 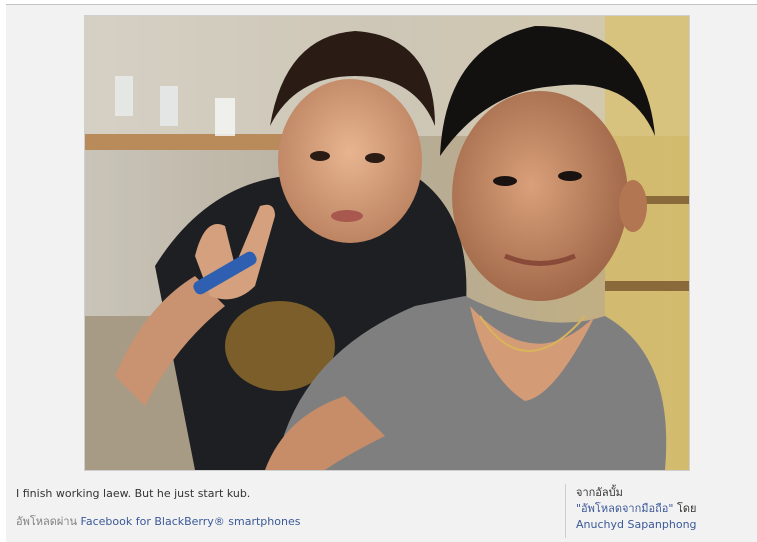 What do you see at coordinates (47, 521) in the screenshot?
I see `upload-prefix: อัพโหลดผ่าน` at bounding box center [47, 521].